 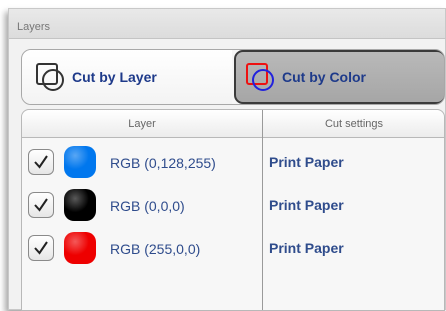 I want to click on table-row: RGB (0,128,255) Print Paper, so click(x=234, y=162).